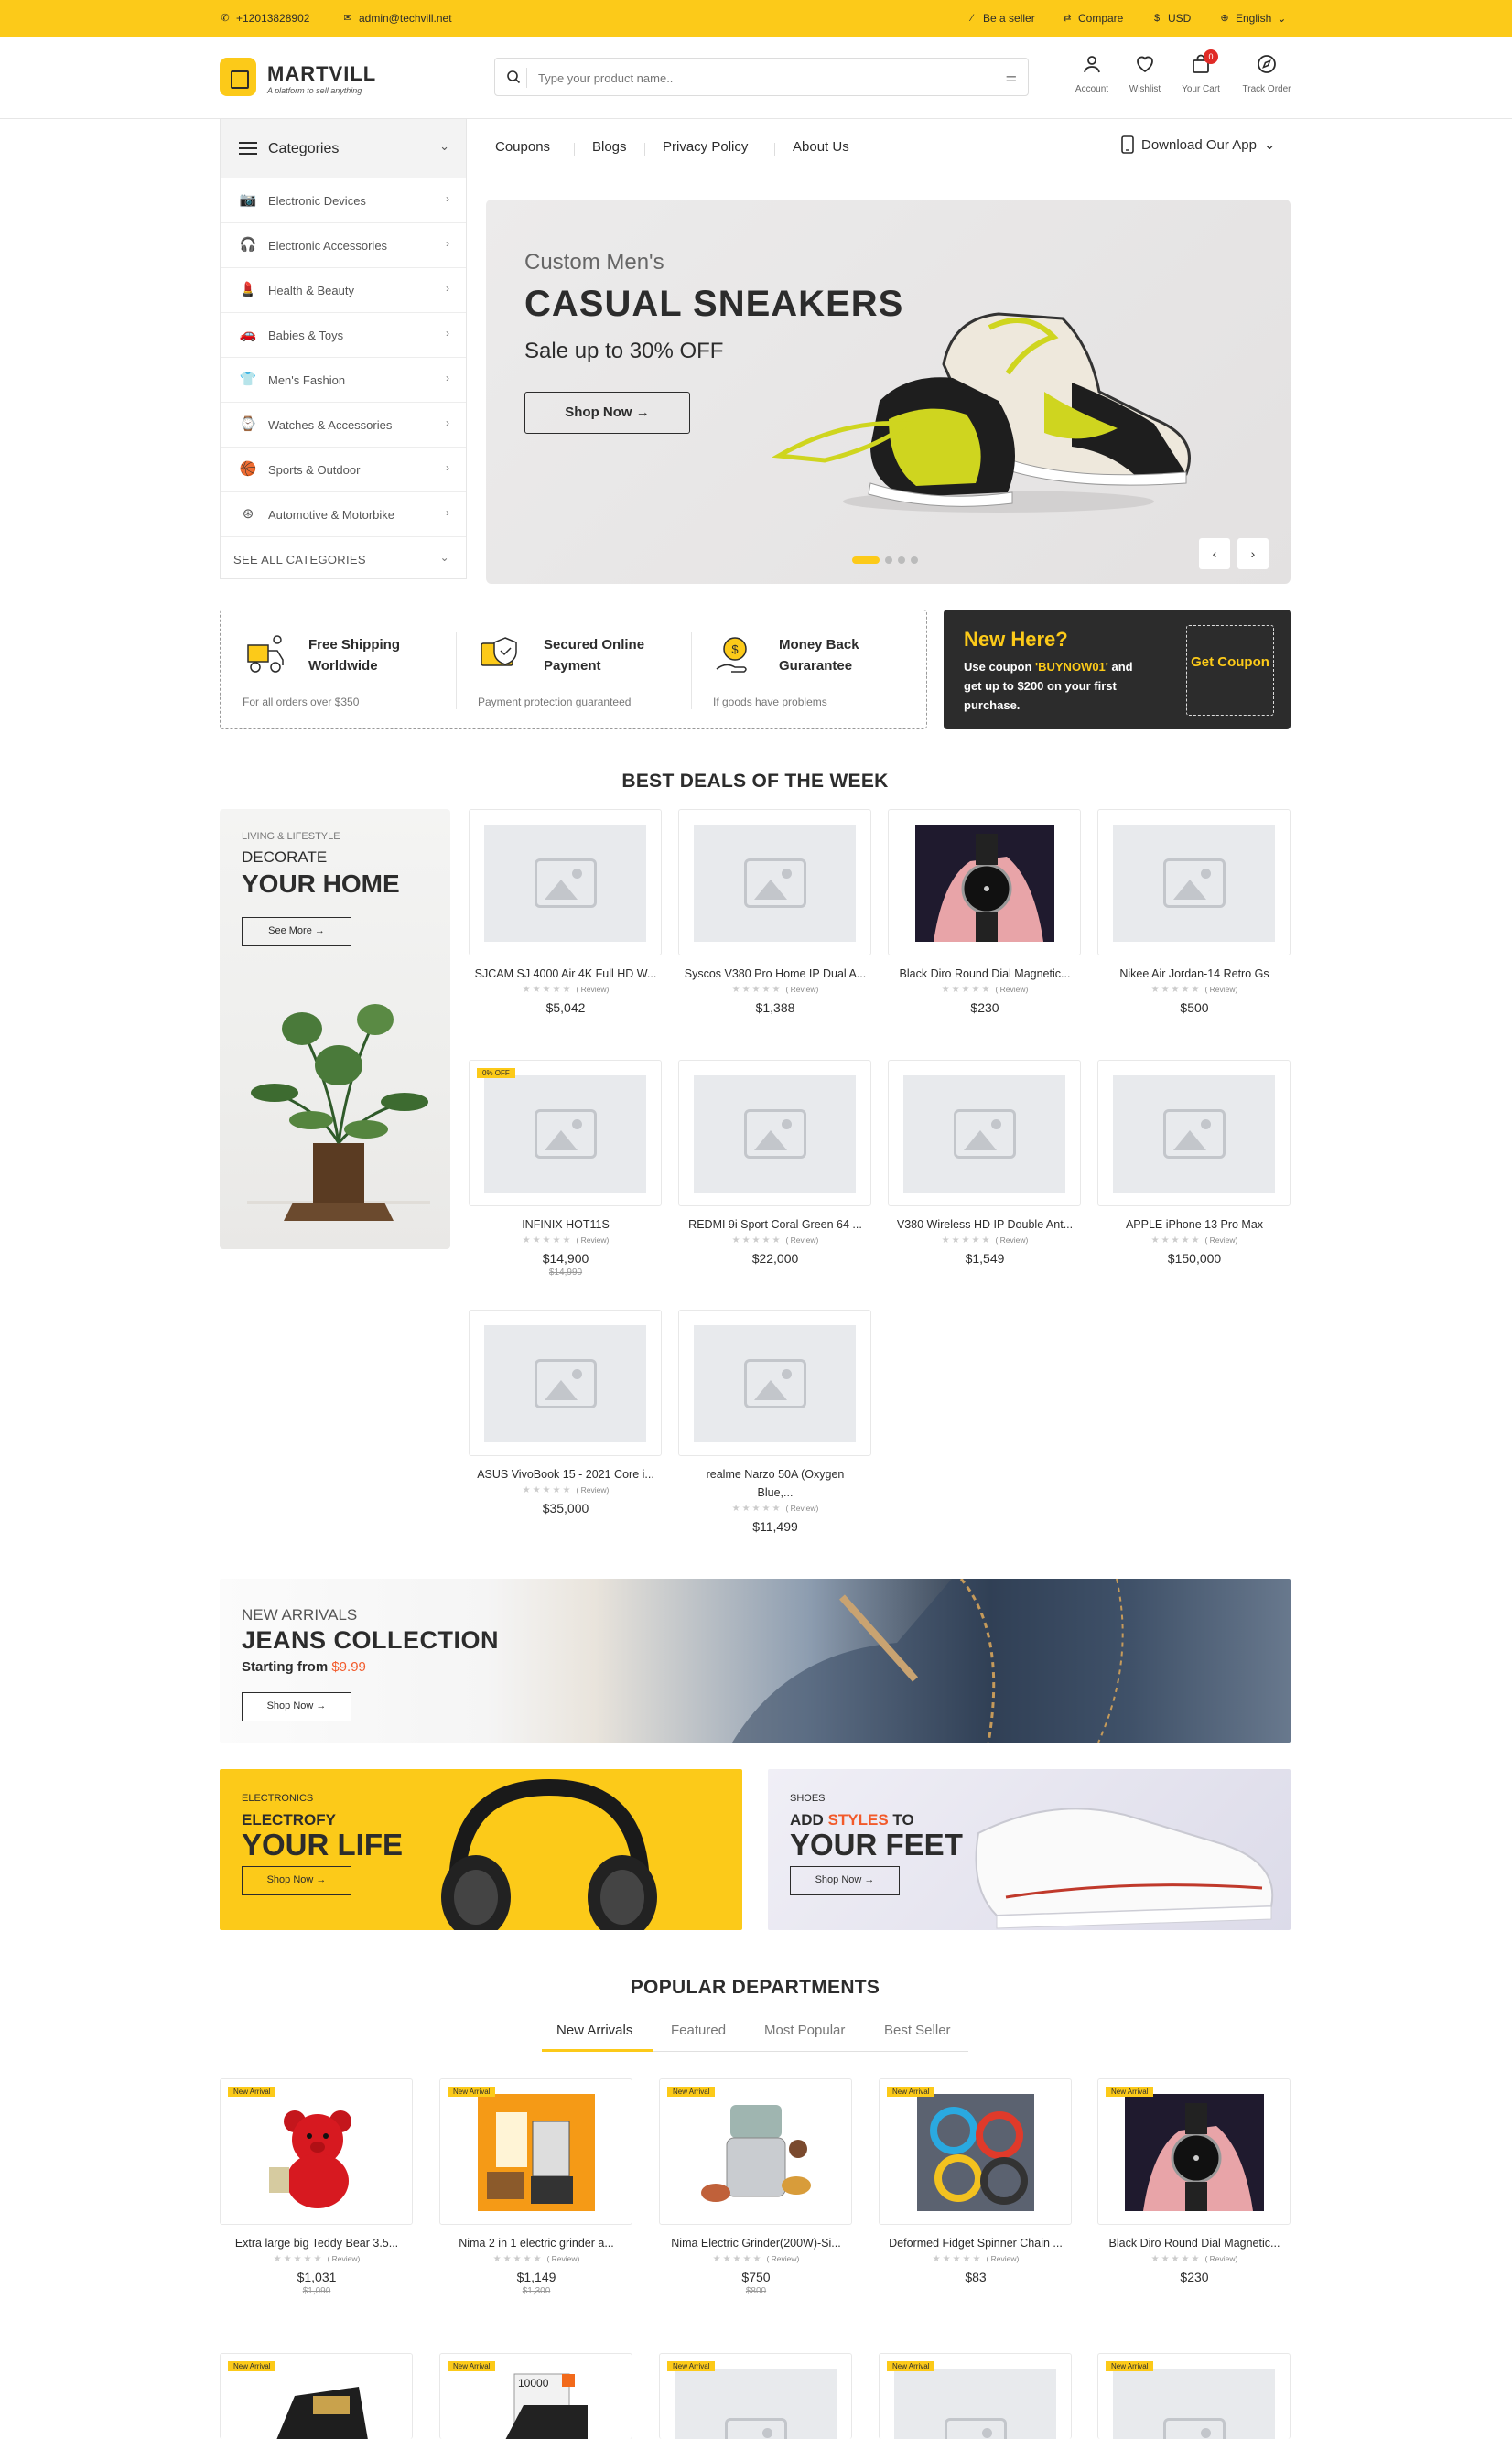 The image size is (1512, 2439). I want to click on language-select: ⊕ English ⌄, so click(1252, 19).